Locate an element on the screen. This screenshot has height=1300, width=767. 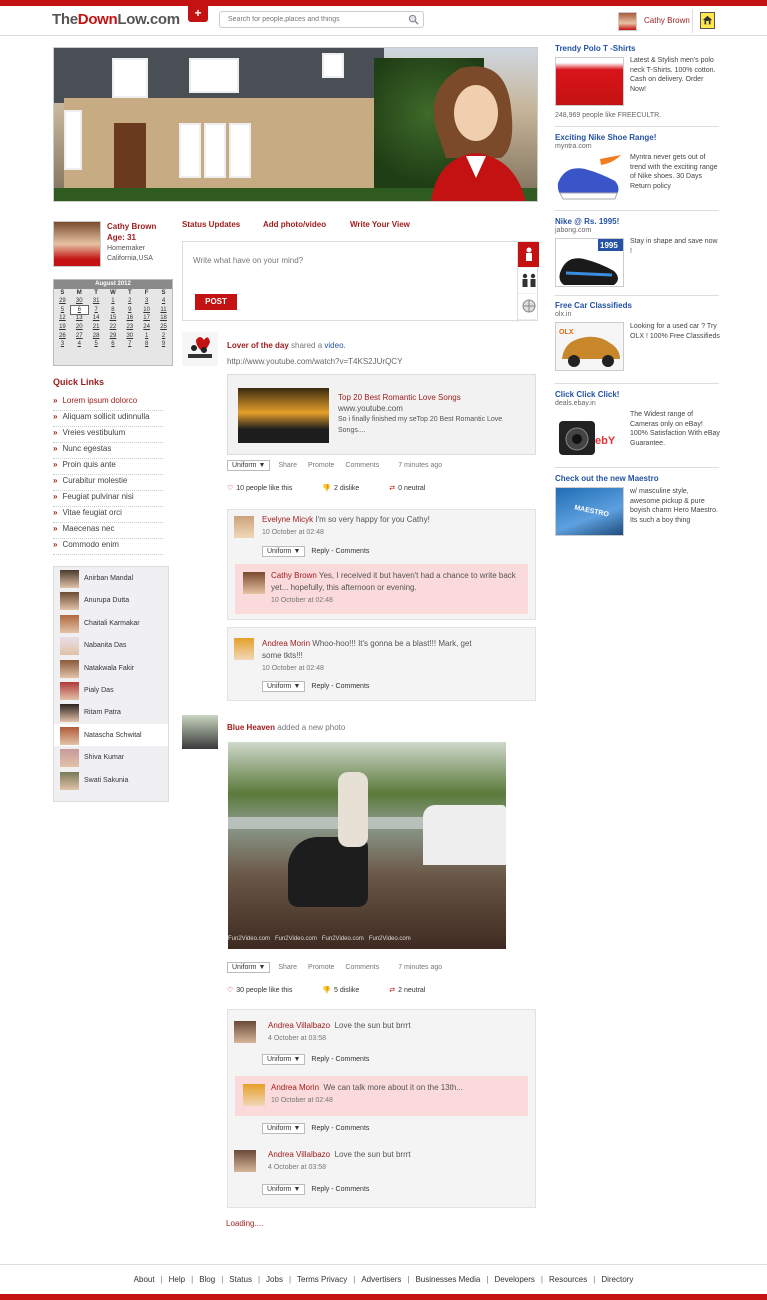
footer-link: Directory is located at coordinates (617, 1279).